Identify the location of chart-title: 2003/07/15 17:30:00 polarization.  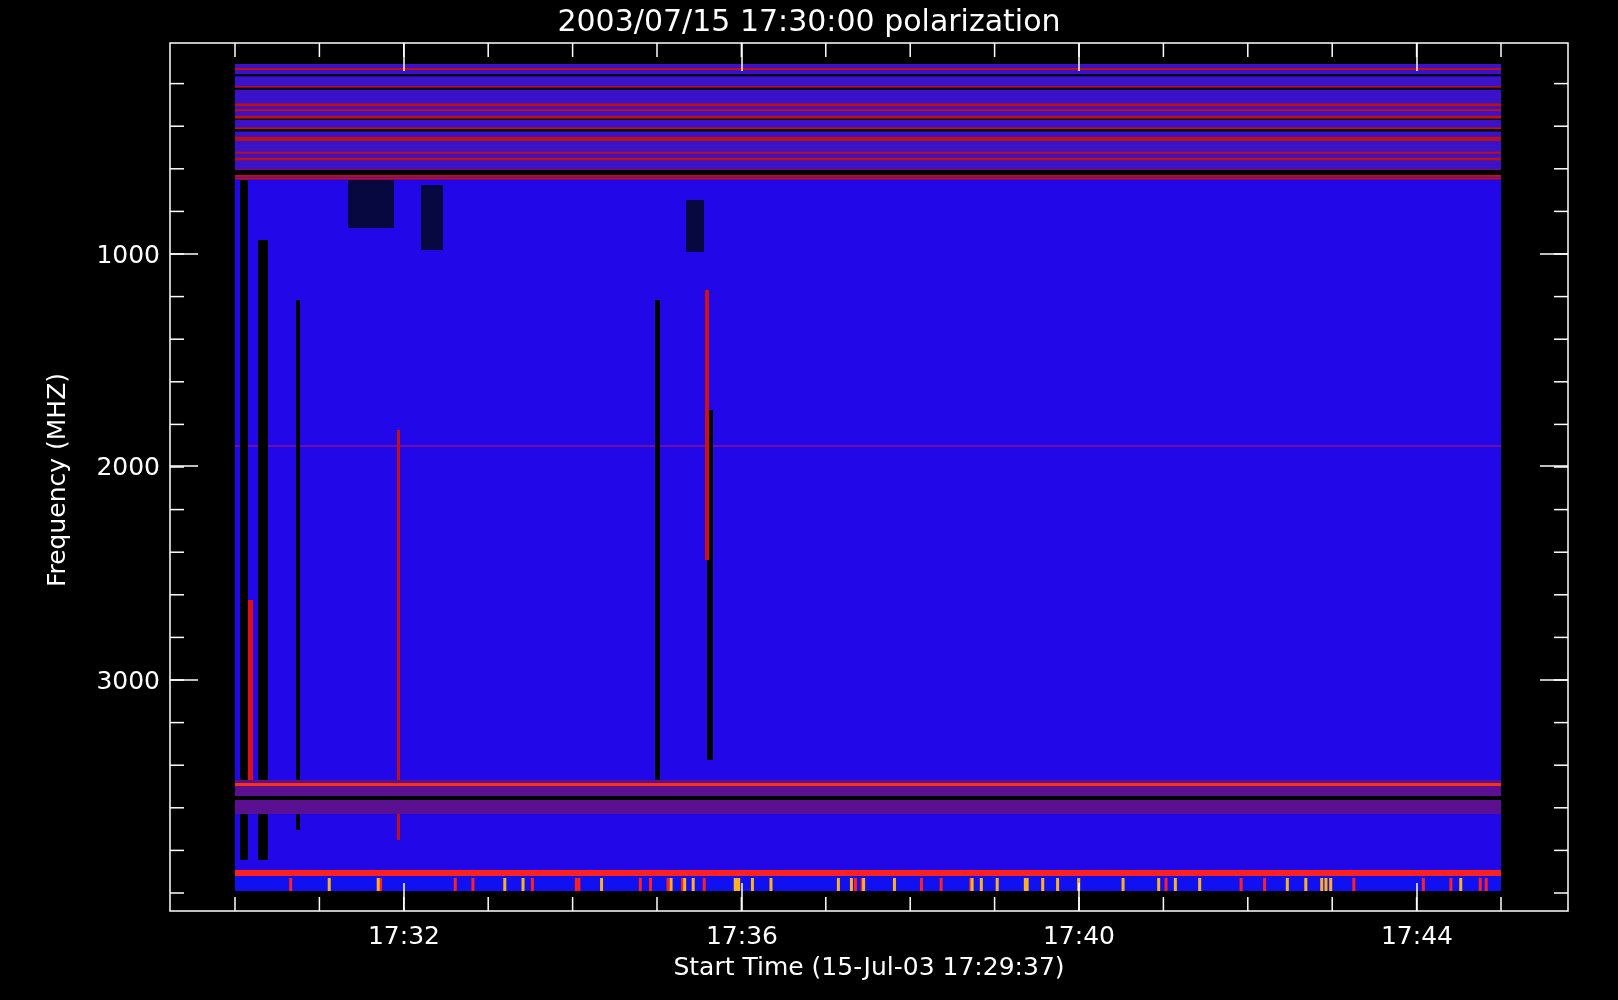
(809, 20).